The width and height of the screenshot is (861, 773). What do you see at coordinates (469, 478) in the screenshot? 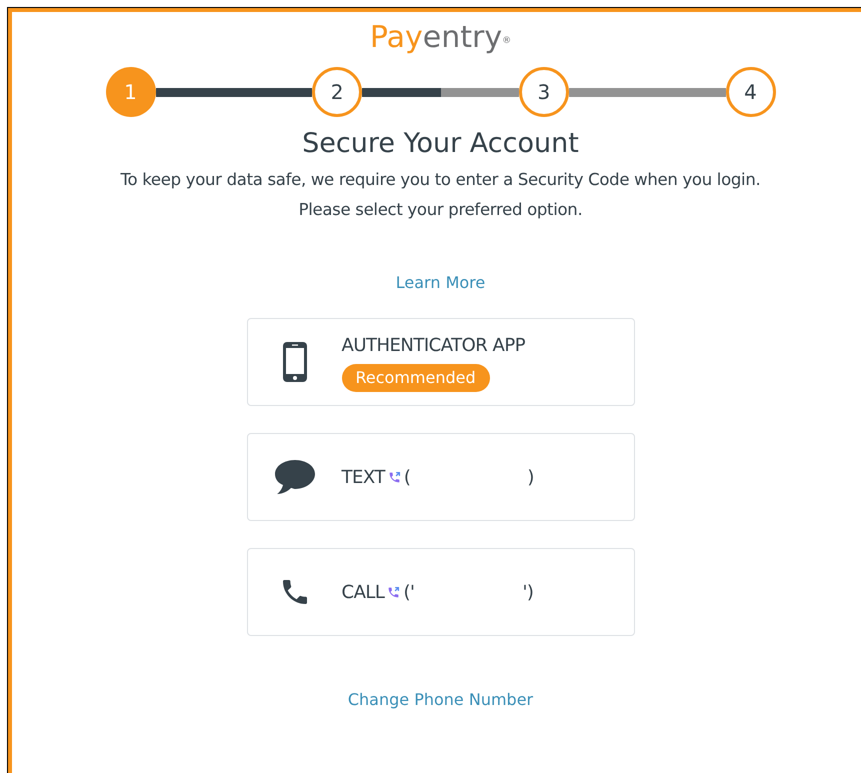
I see `phone-number: ( )` at bounding box center [469, 478].